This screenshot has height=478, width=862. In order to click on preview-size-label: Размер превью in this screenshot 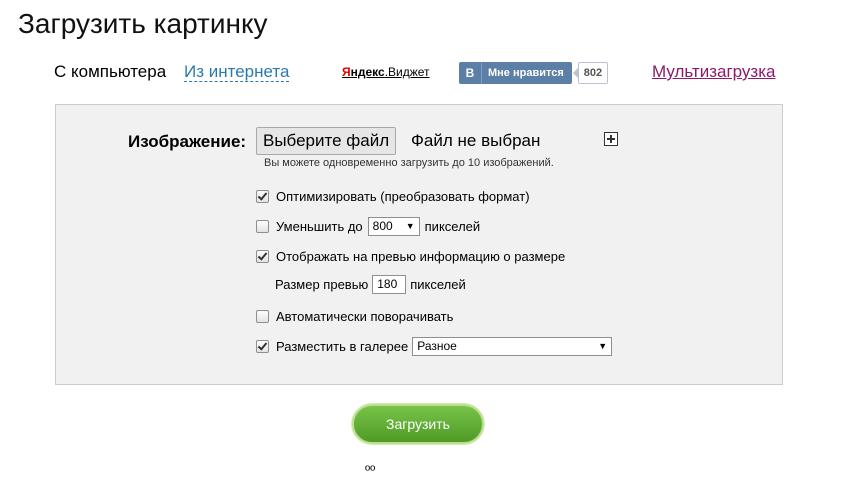, I will do `click(322, 284)`.